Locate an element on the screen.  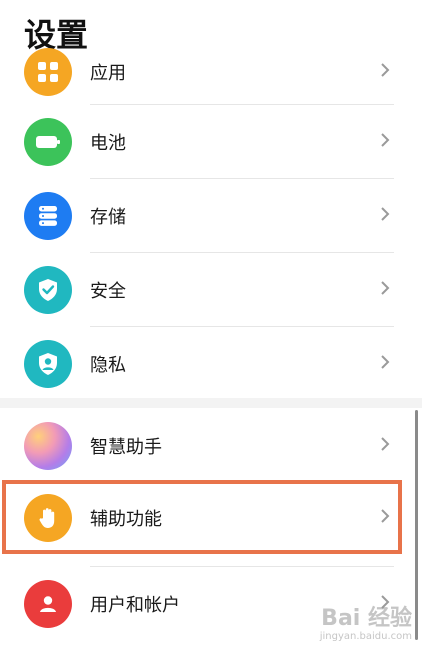
settings-item-label: 应用 is located at coordinates (108, 73).